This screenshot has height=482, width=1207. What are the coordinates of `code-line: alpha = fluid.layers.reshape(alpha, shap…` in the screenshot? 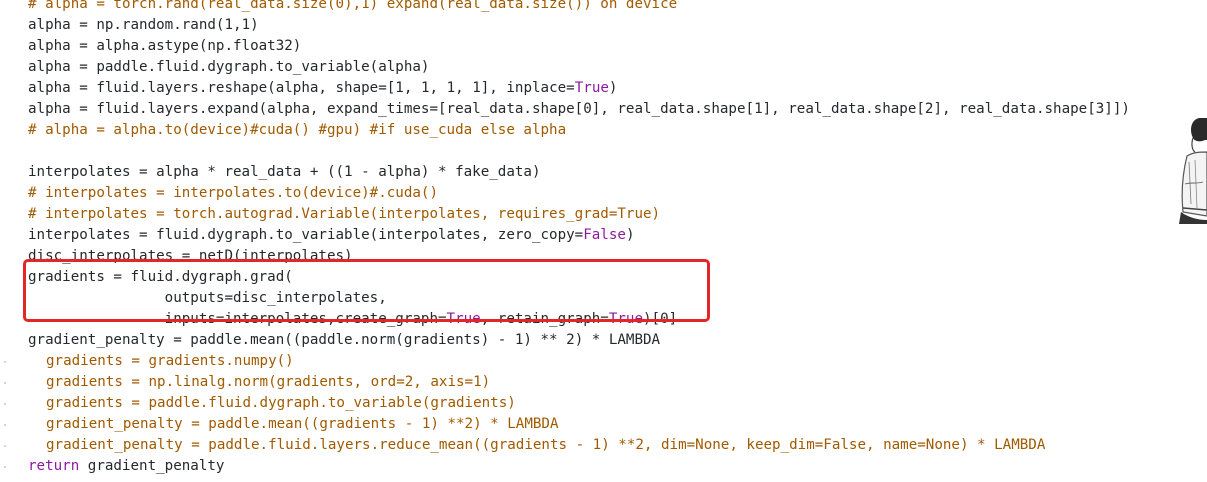 It's located at (322, 88).